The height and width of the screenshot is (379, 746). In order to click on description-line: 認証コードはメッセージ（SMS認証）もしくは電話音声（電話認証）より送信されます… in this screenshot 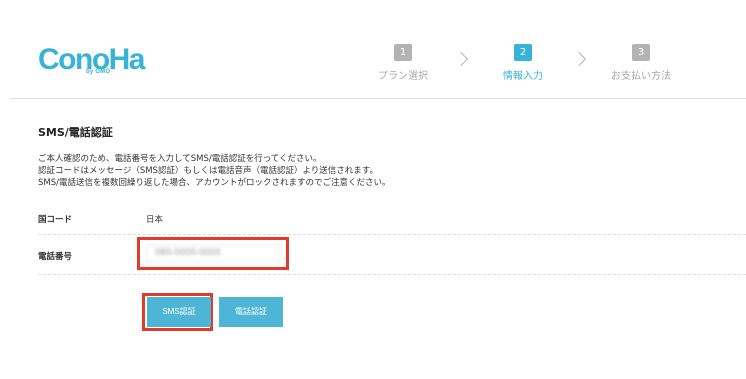, I will do `click(208, 171)`.